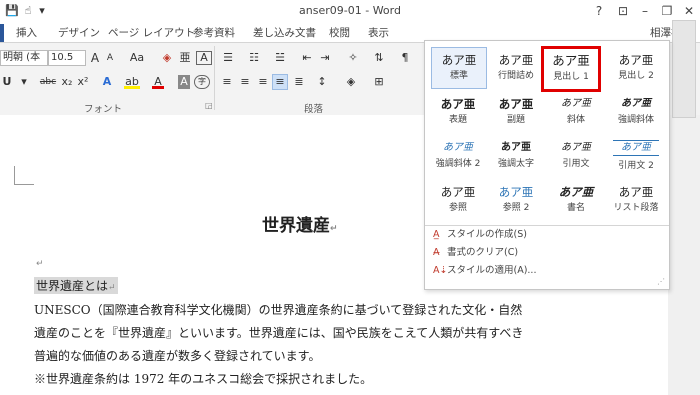 The width and height of the screenshot is (700, 395). Describe the element at coordinates (245, 82) in the screenshot. I see `align-center-icon: ≡` at that location.